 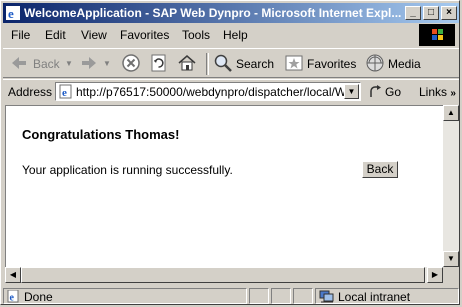 What do you see at coordinates (435, 275) in the screenshot?
I see `scroll-right-icon: ▶` at bounding box center [435, 275].